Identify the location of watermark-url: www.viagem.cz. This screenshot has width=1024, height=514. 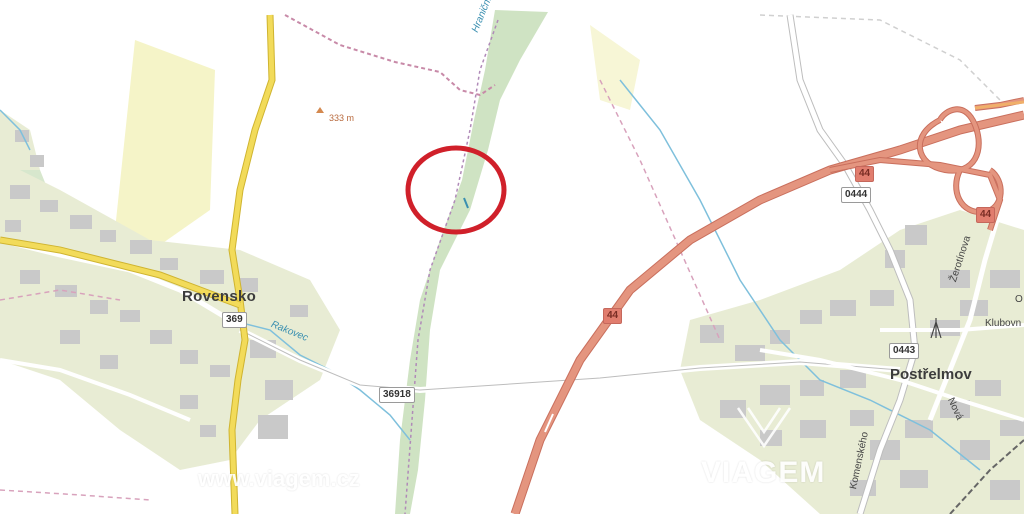
(279, 478).